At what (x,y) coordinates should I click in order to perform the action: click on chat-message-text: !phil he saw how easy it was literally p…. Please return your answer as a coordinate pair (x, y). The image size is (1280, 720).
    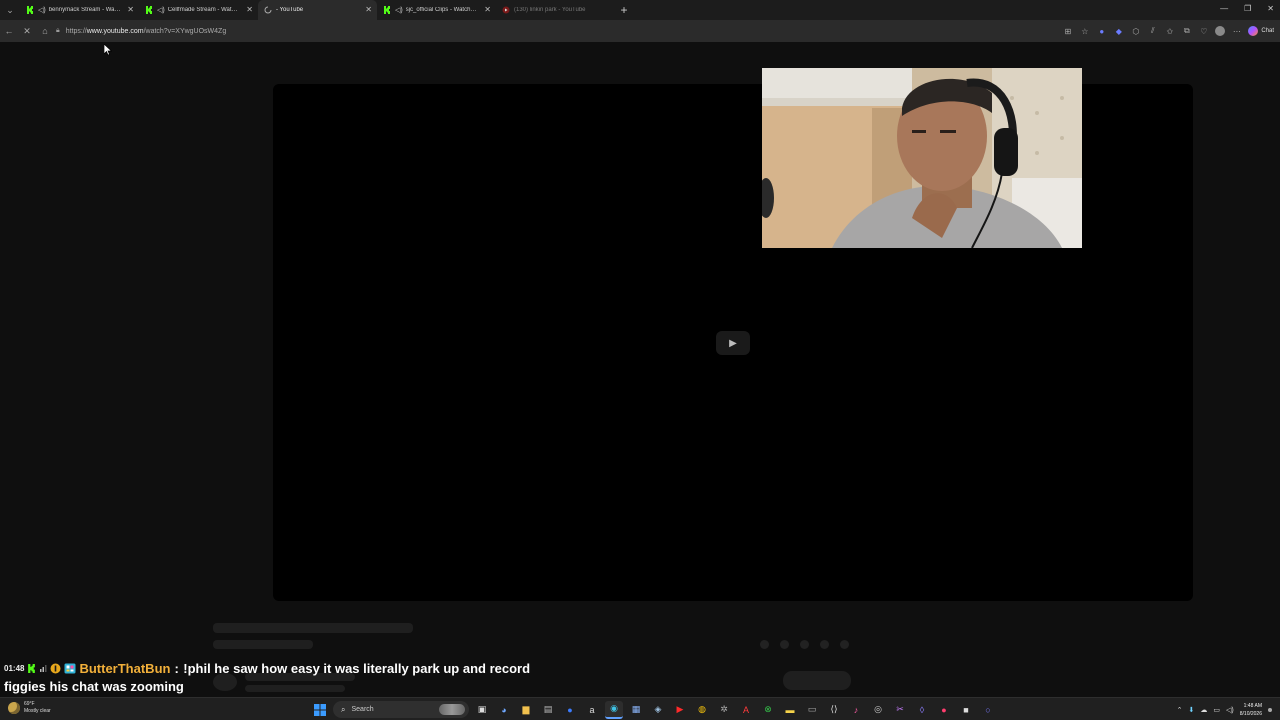
    Looking at the image, I should click on (357, 668).